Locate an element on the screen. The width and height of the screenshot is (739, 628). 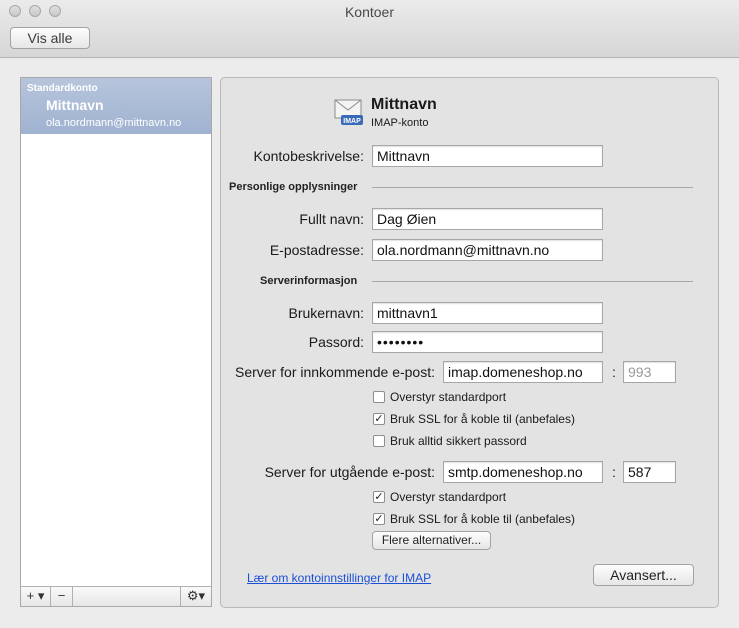
gear-icon: ⚙▾ is located at coordinates (195, 596).